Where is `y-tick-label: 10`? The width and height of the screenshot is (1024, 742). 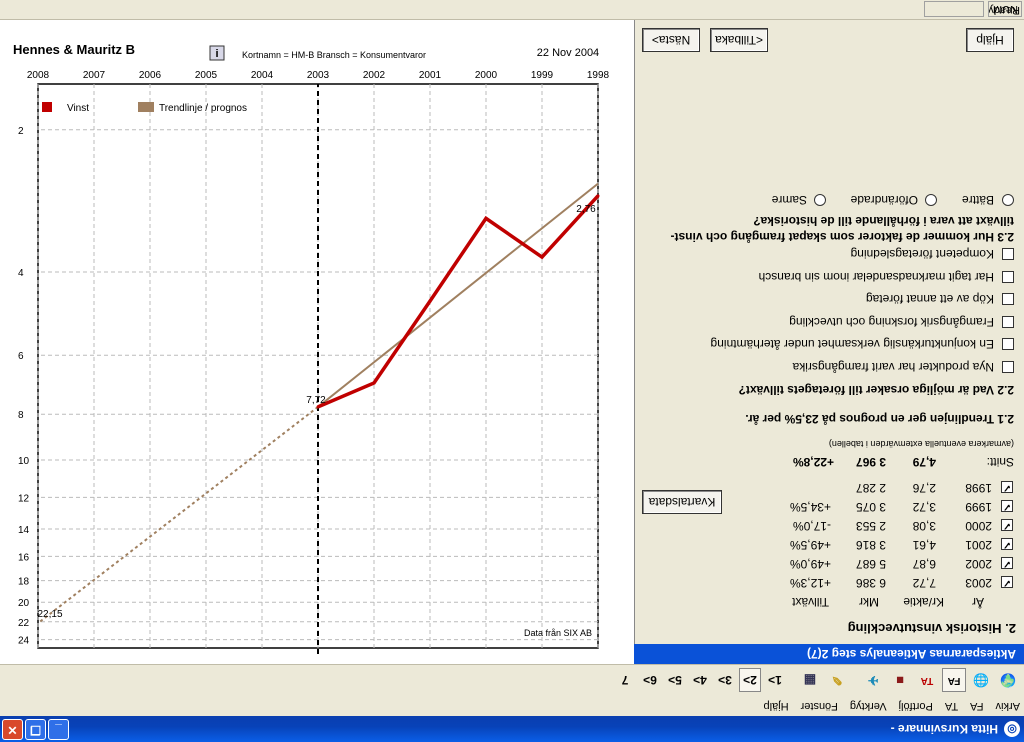 y-tick-label: 10 is located at coordinates (24, 461).